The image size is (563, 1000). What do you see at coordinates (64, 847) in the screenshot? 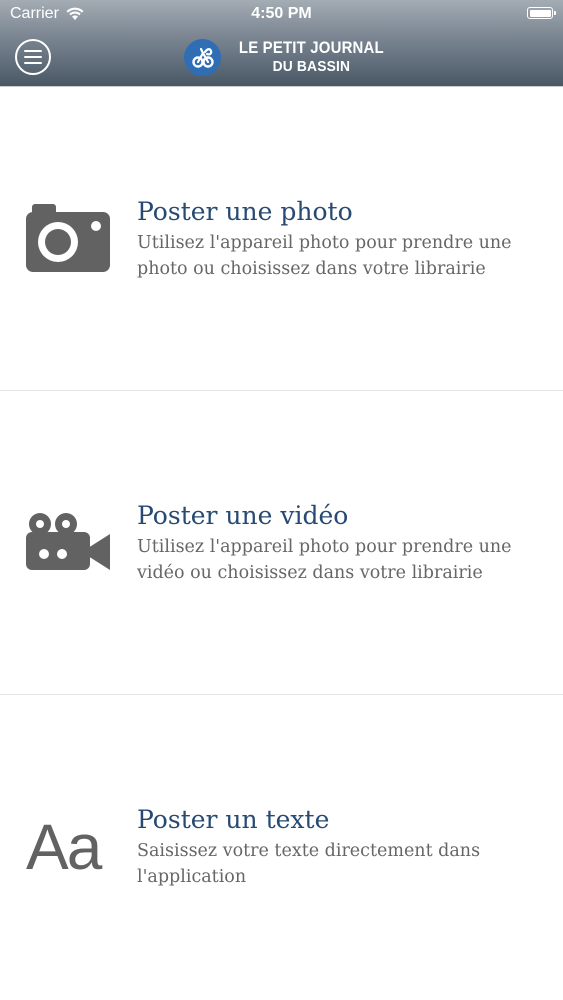
I see `text-icon: Aa` at bounding box center [64, 847].